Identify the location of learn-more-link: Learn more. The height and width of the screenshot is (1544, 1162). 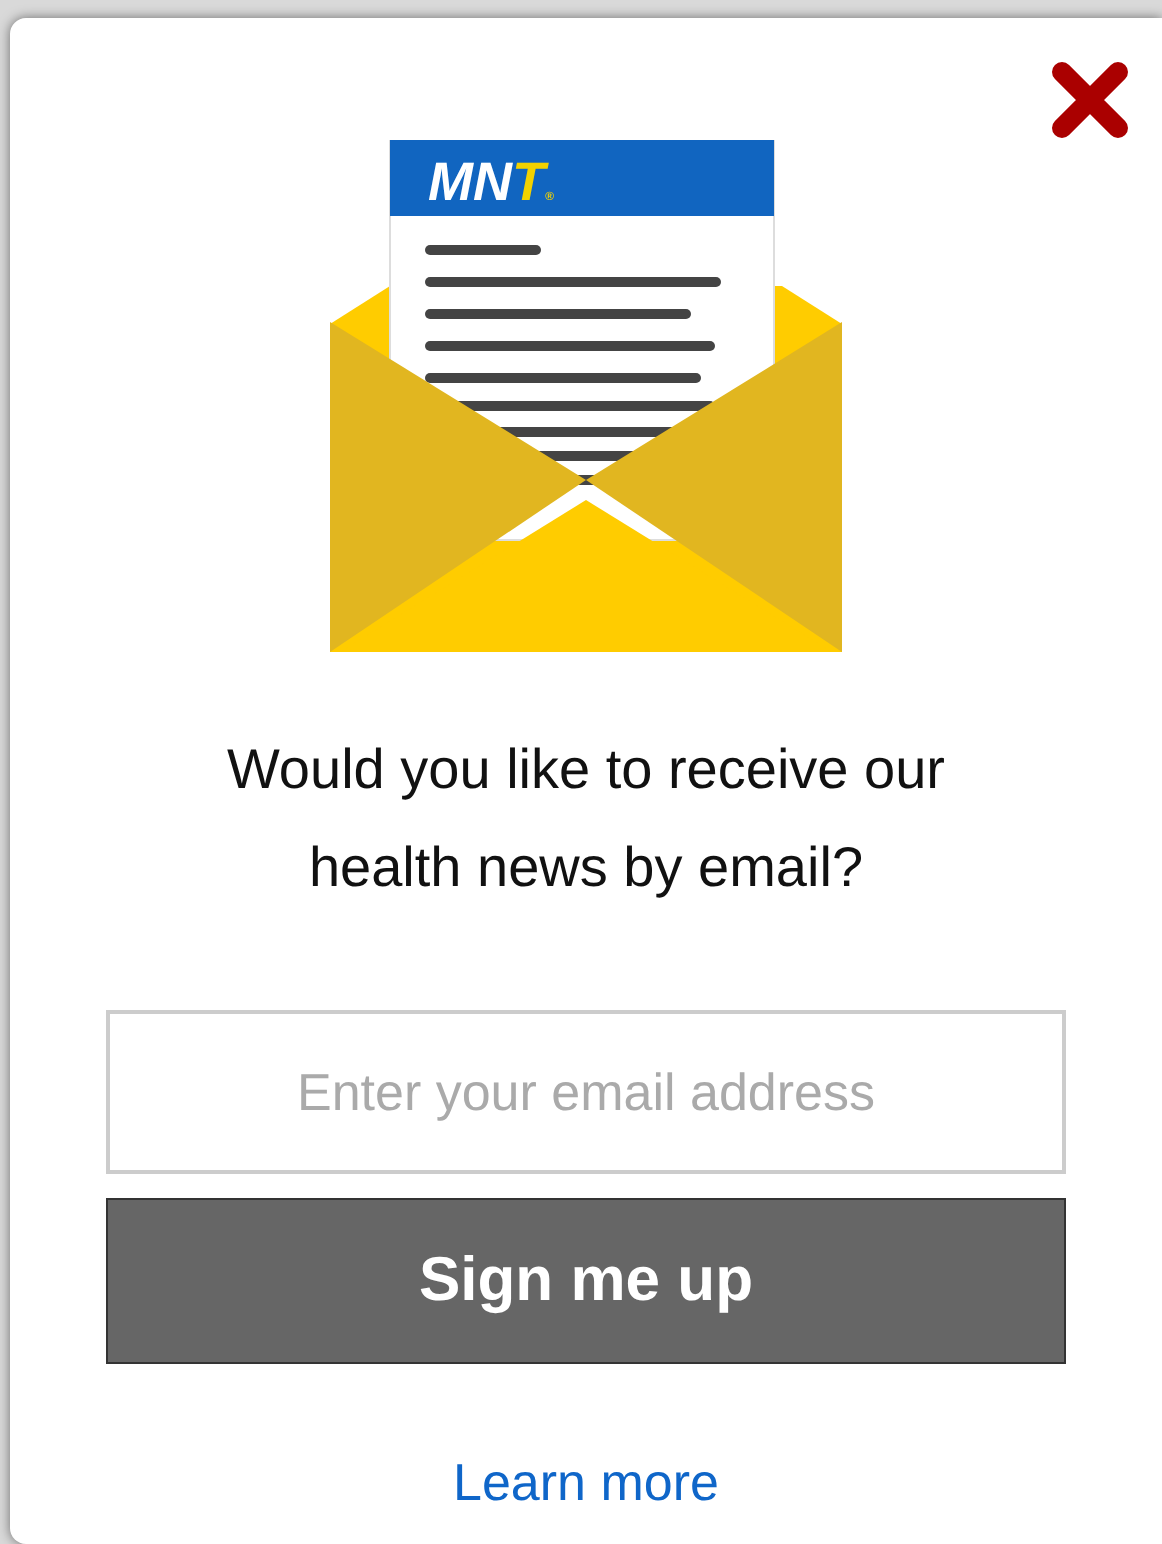
(586, 1483).